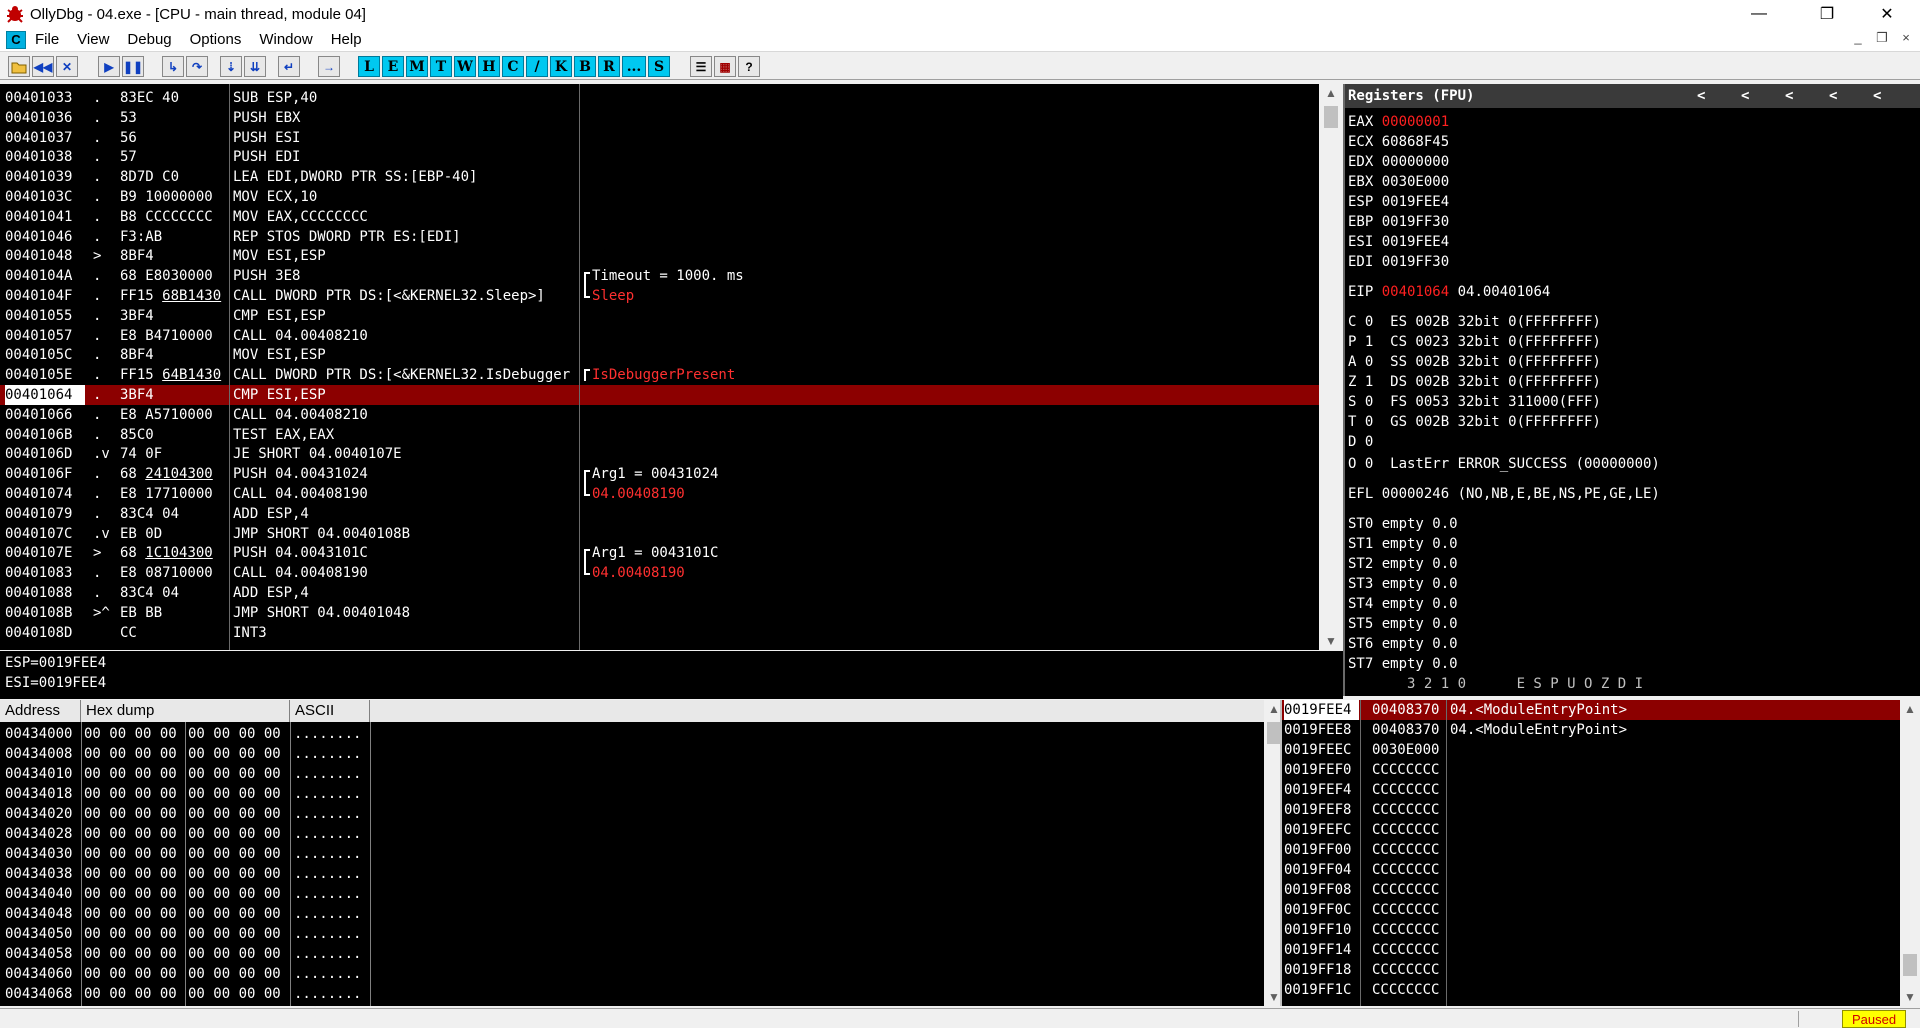 This screenshot has height=1028, width=1920. Describe the element at coordinates (38, 734) in the screenshot. I see `dump-address: 00434000` at that location.